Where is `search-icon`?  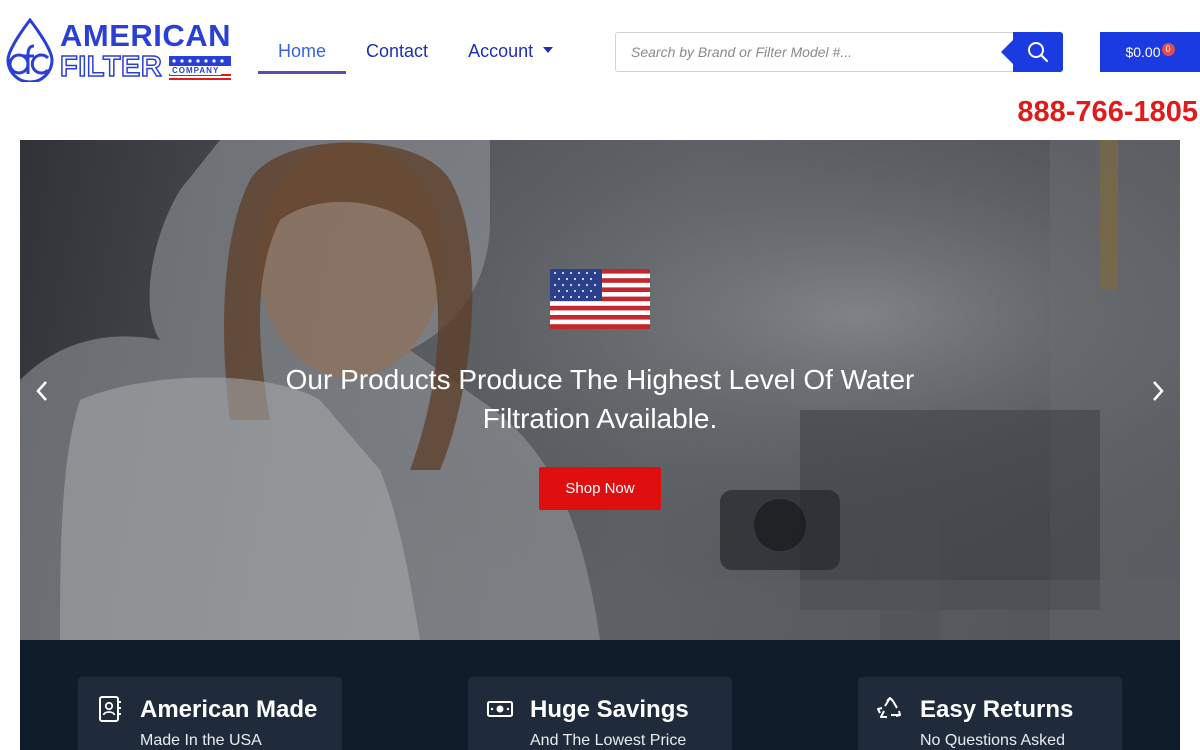
search-icon is located at coordinates (1038, 52).